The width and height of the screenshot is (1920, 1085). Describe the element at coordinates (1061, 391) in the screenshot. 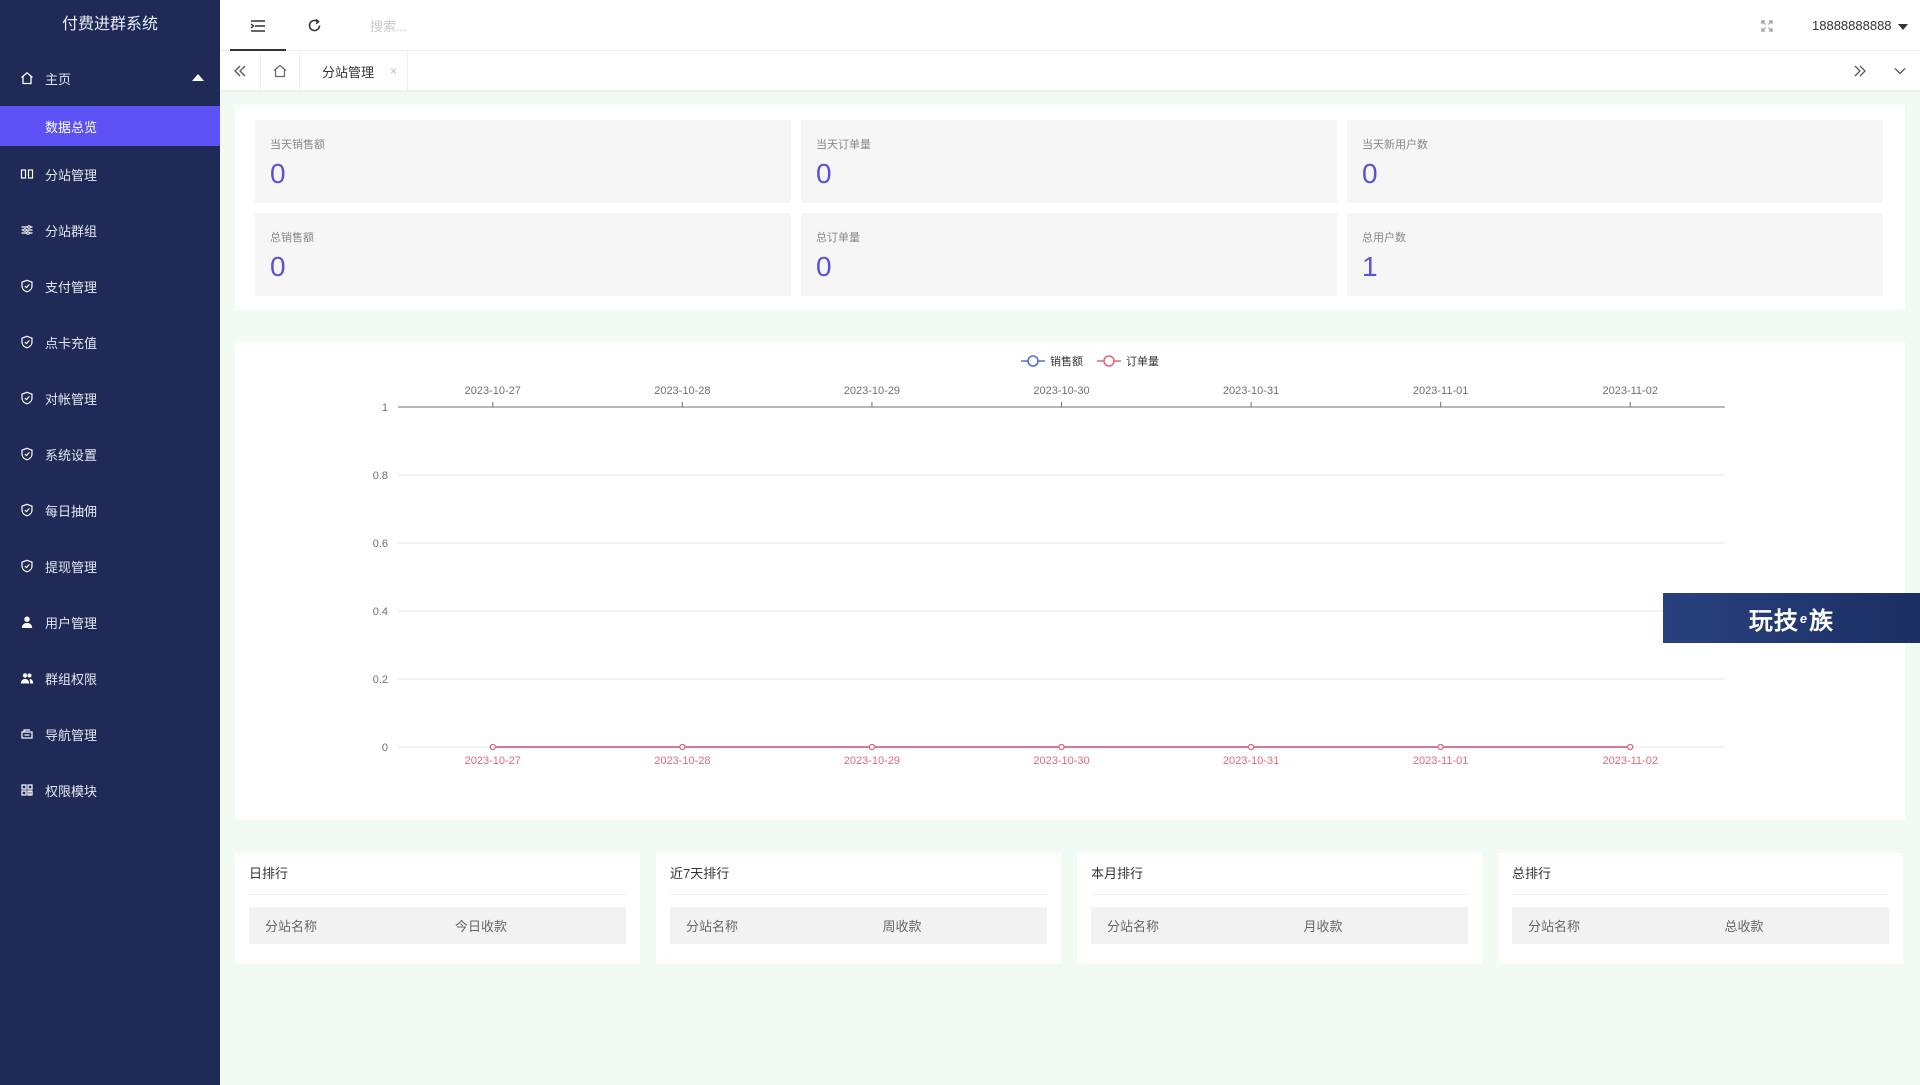

I see `x-tick-label-top: 2023-10-30` at that location.